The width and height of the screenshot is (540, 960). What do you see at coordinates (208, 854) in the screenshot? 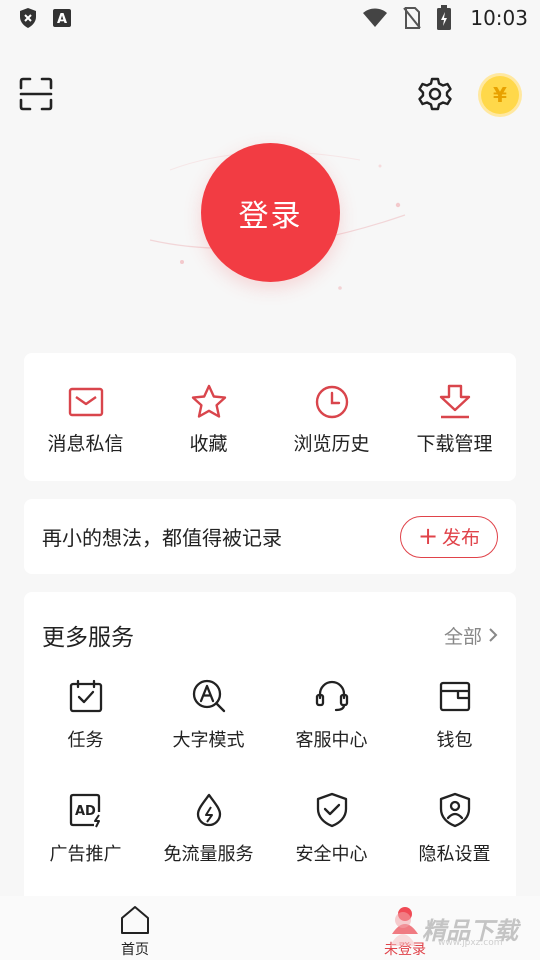
I see `service-label-free-data: 免流量服务` at bounding box center [208, 854].